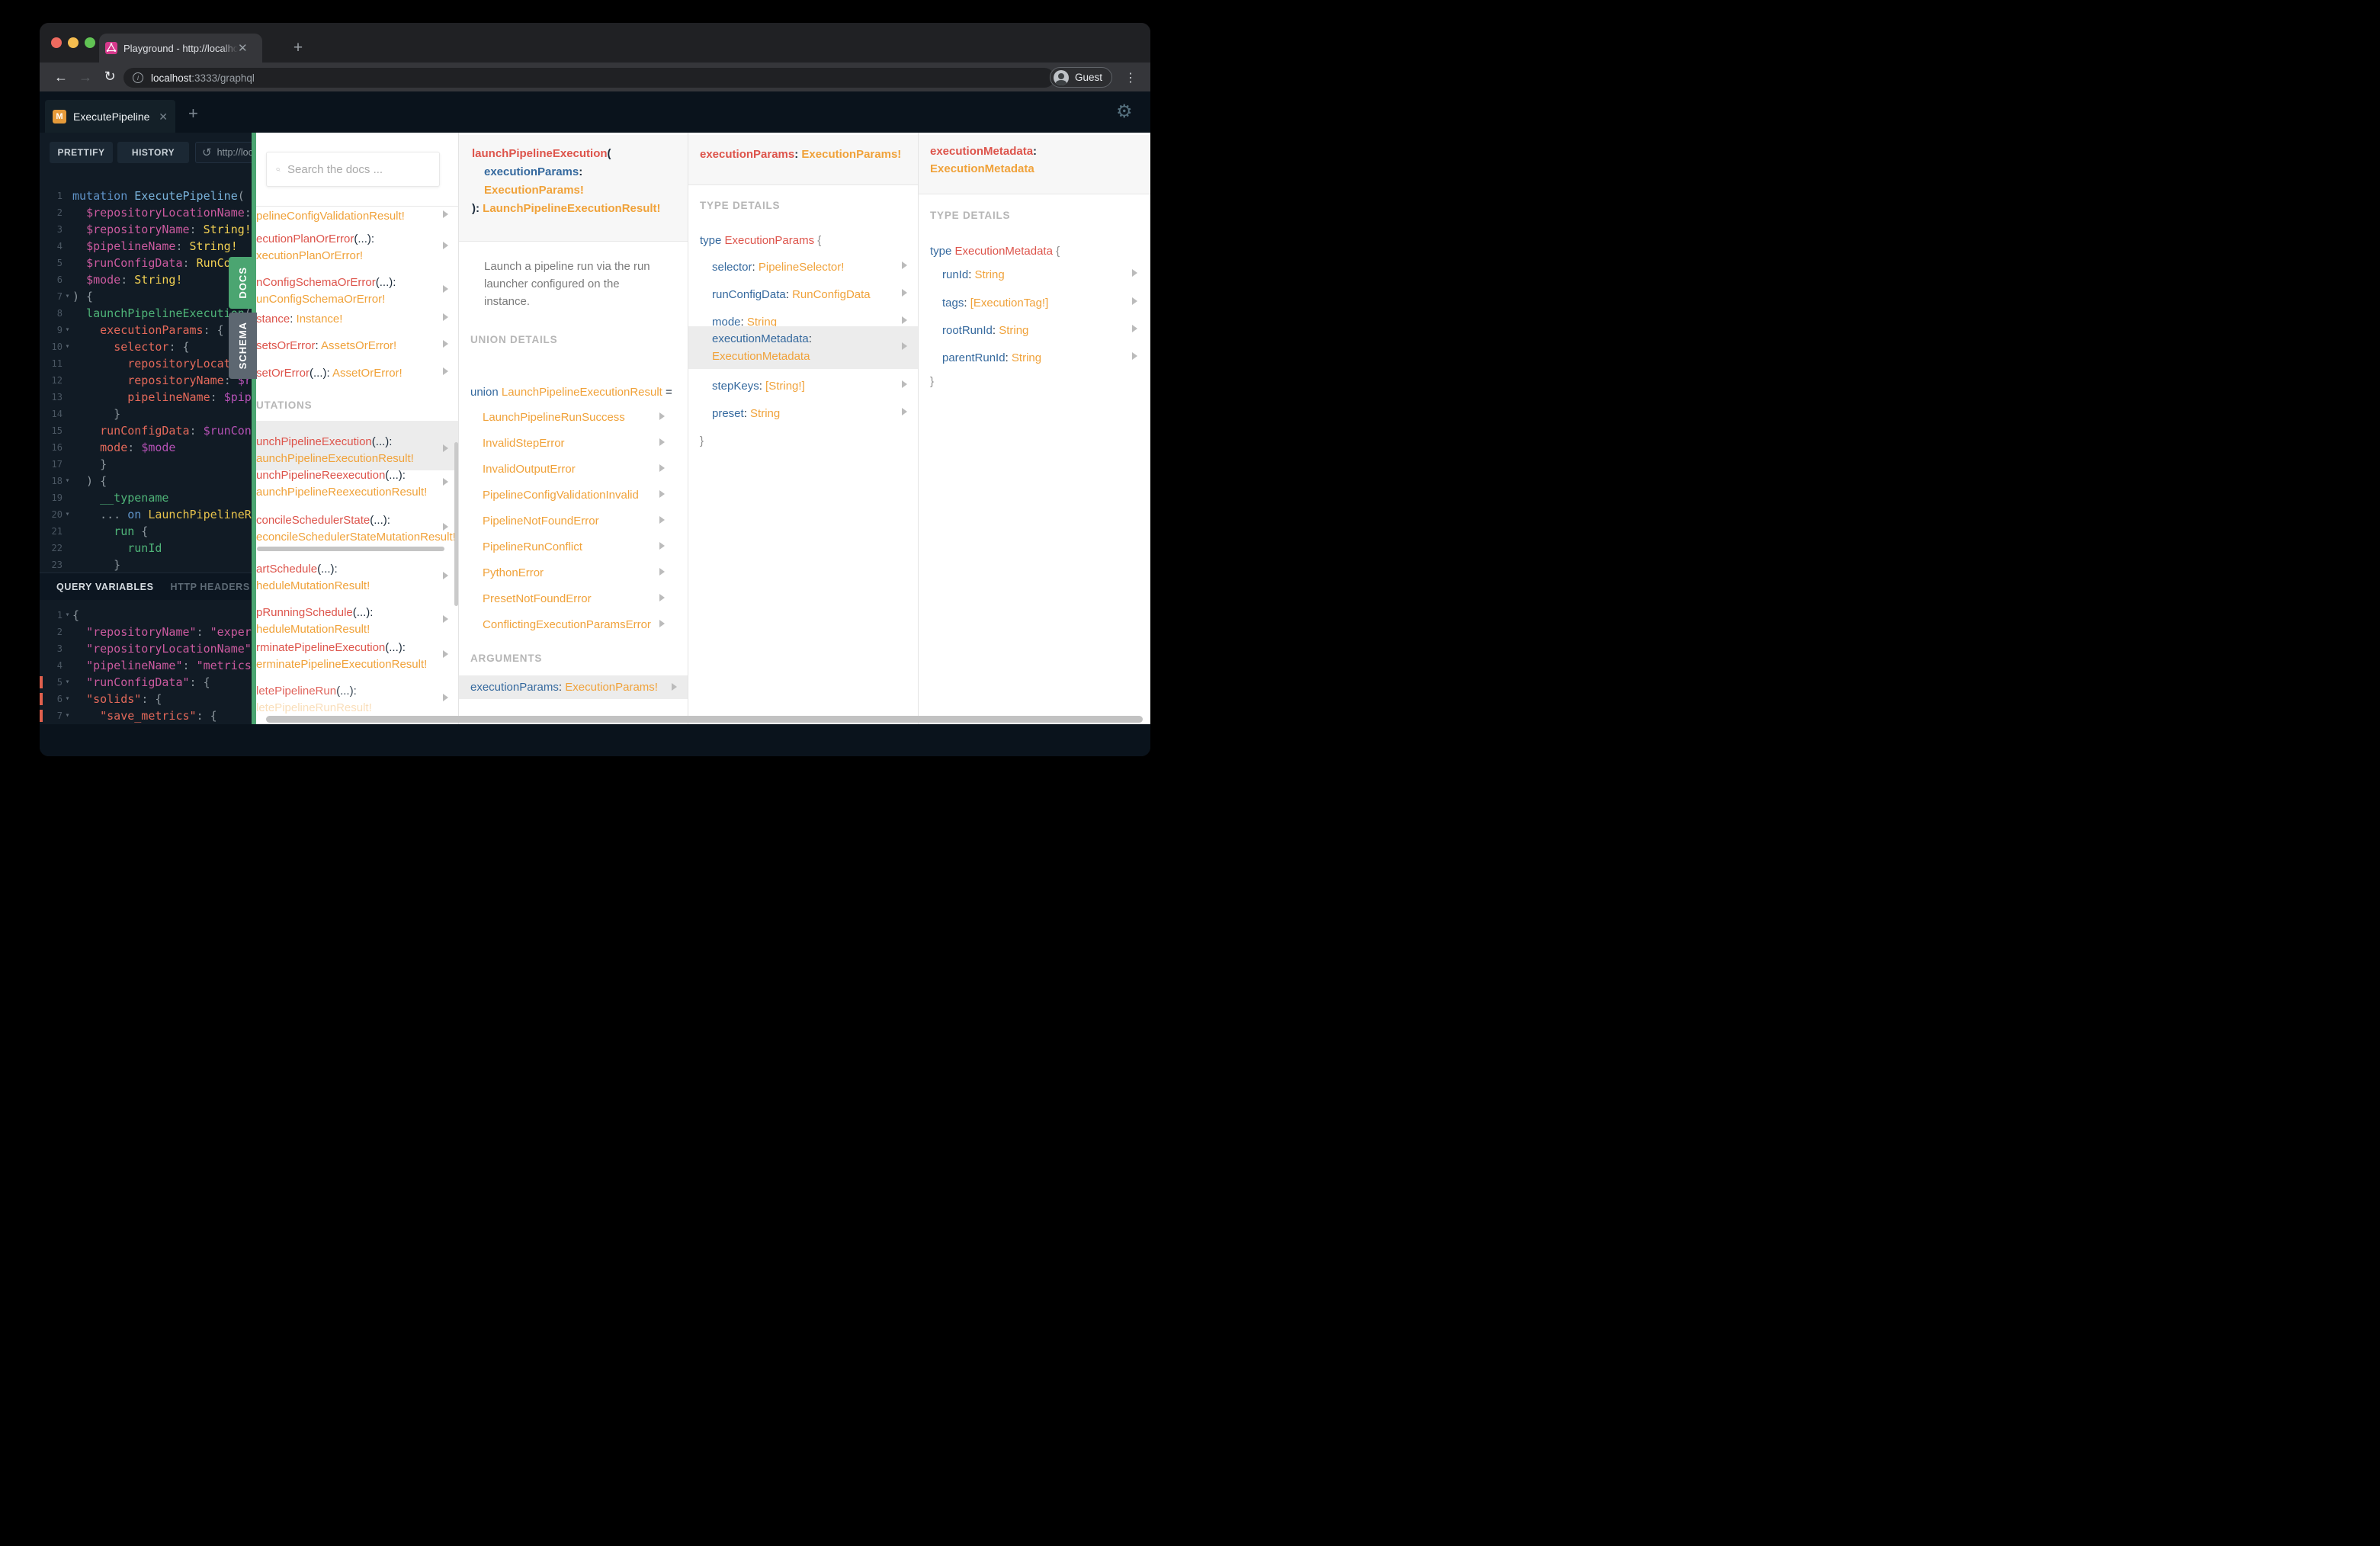 This screenshot has height=1546, width=2380. Describe the element at coordinates (537, 599) in the screenshot. I see `union-member: PresetNotFoundError` at that location.